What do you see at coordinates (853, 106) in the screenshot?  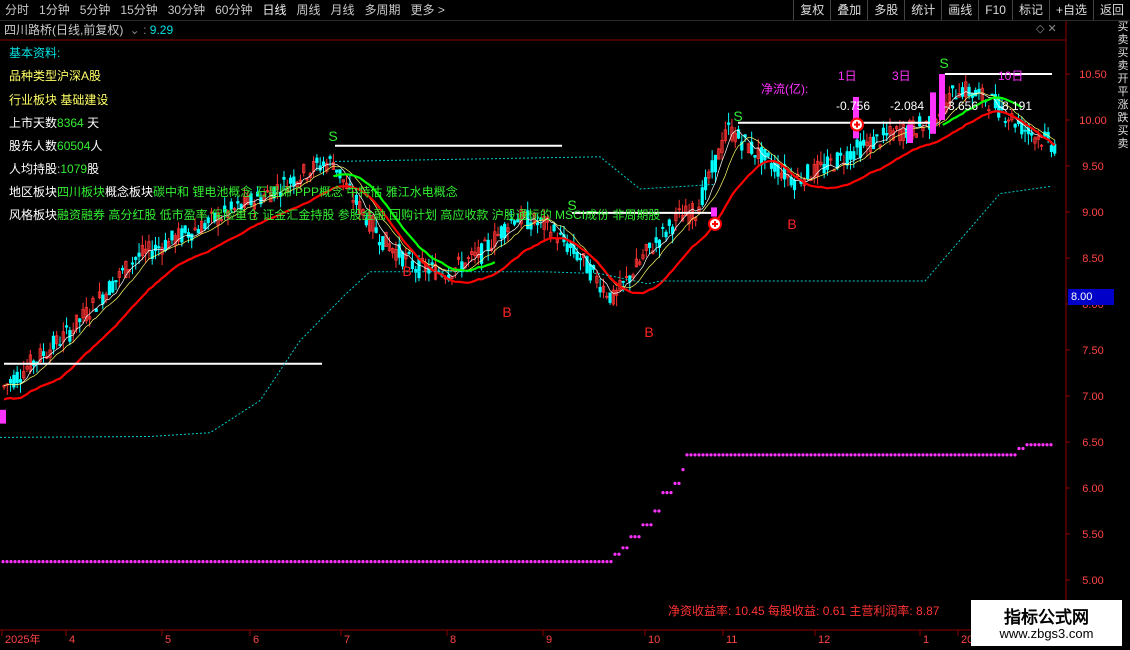 I see `flow-value-0: -0.756` at bounding box center [853, 106].